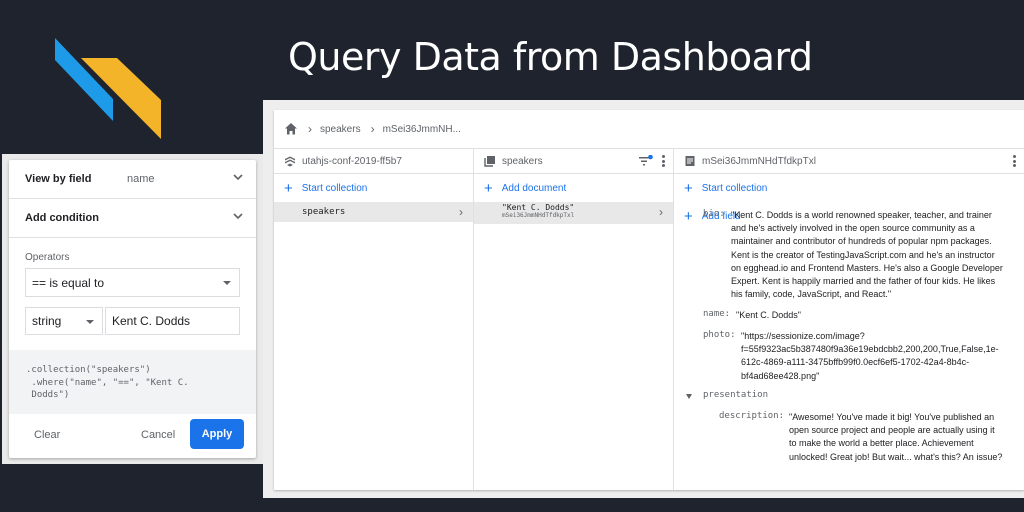  What do you see at coordinates (717, 314) in the screenshot?
I see `field-key-name: name:` at bounding box center [717, 314].